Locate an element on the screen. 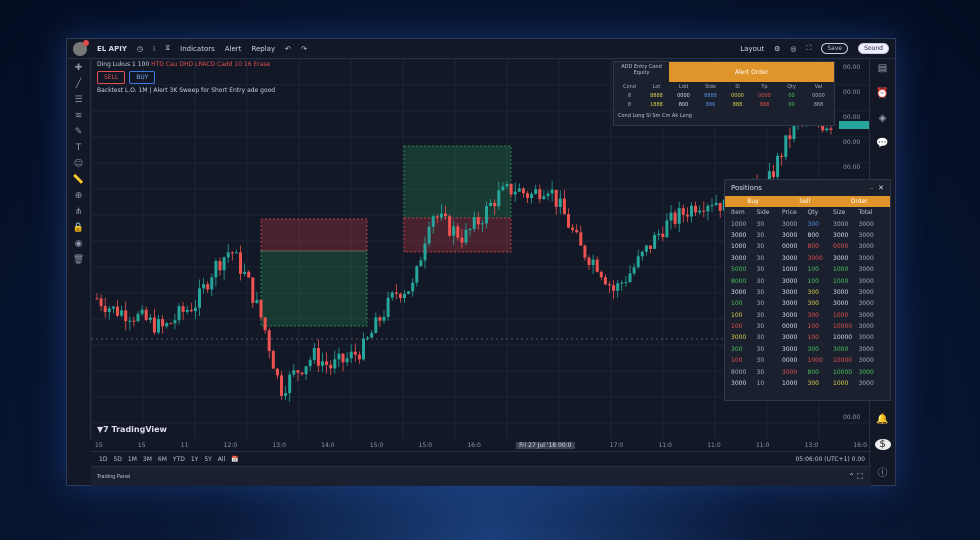 The image size is (980, 540). watchlist-icon: ▤ is located at coordinates (882, 68).